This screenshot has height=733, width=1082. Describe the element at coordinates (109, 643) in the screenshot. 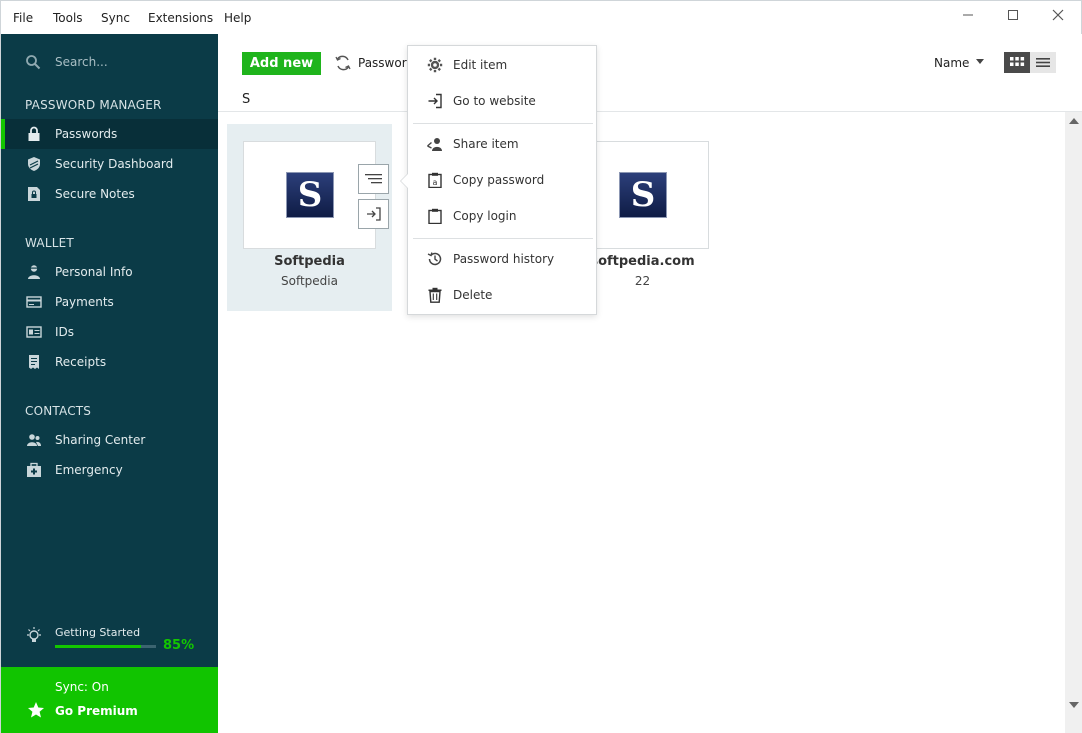

I see `getting-started-progress: Getting Started 85%` at that location.